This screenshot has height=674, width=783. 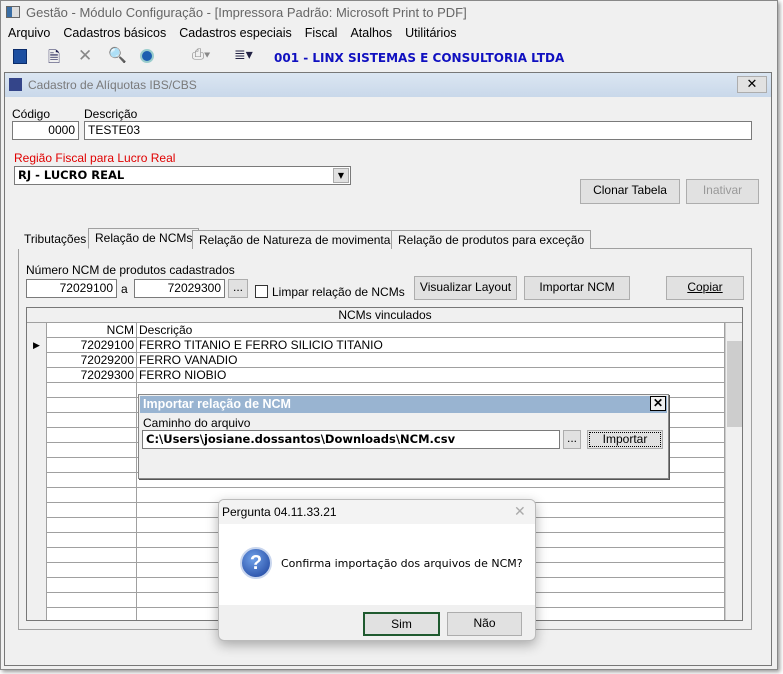 What do you see at coordinates (491, 239) in the screenshot?
I see `tab-produtos-excecao: Relação de produtos para exceção` at bounding box center [491, 239].